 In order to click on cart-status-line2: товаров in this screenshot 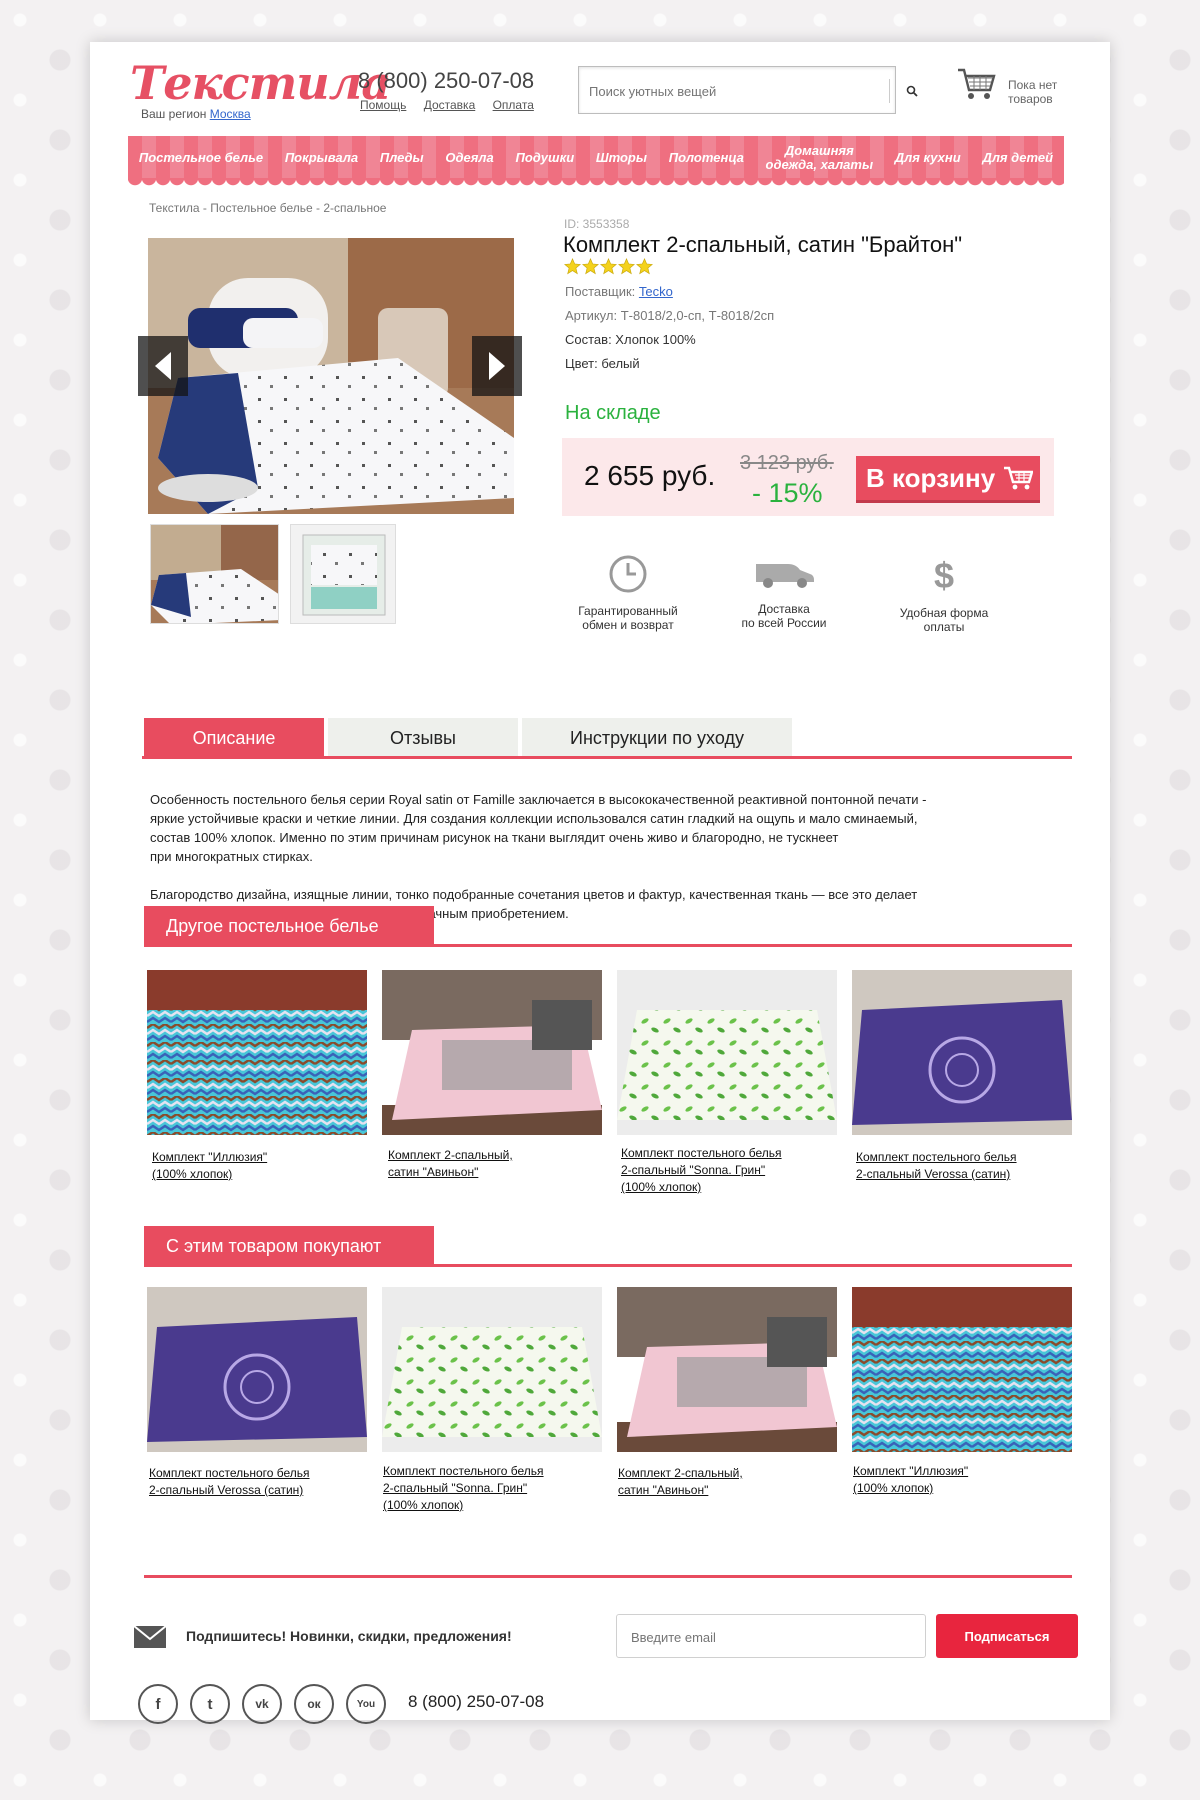, I will do `click(1030, 99)`.